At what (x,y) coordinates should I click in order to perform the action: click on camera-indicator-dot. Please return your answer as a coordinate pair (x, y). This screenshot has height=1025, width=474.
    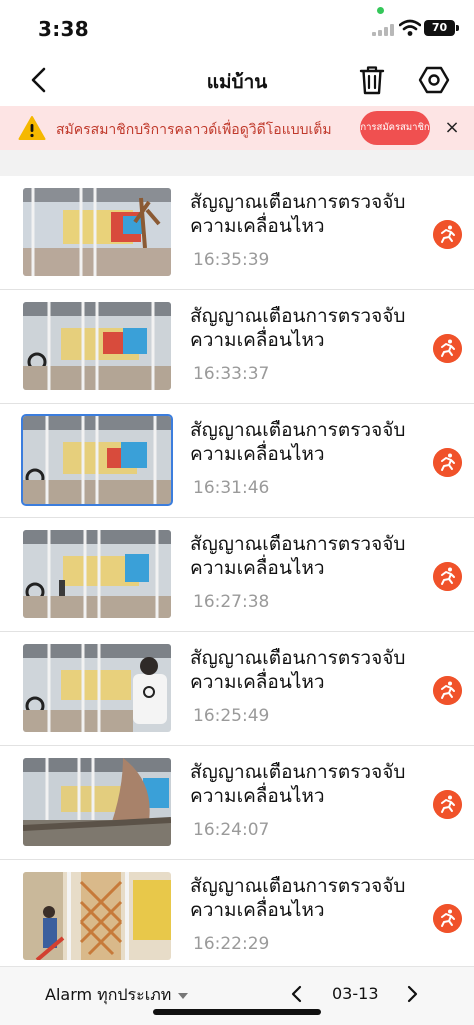
    Looking at the image, I should click on (380, 10).